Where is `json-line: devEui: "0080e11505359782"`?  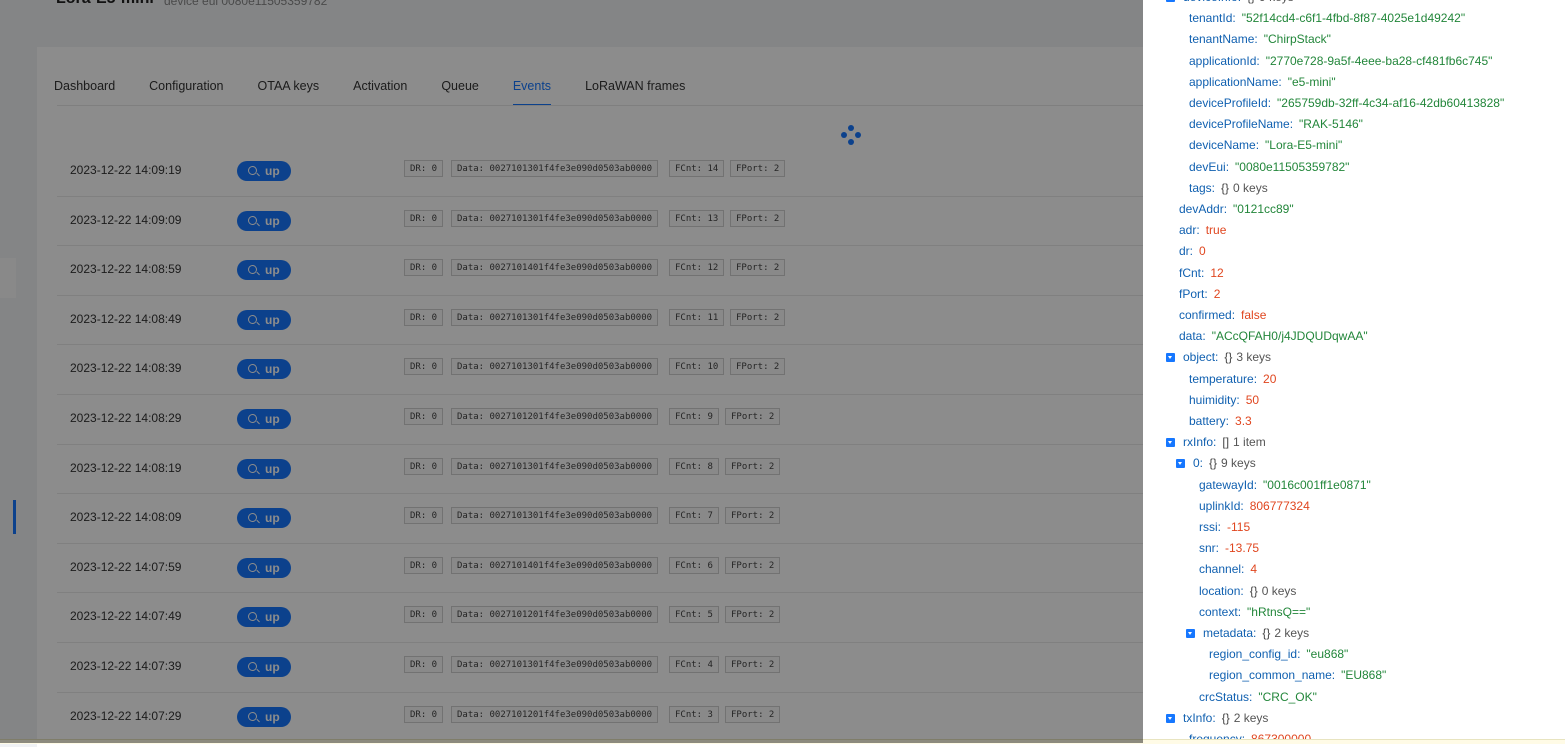
json-line: devEui: "0080e11505359782" is located at coordinates (1269, 167).